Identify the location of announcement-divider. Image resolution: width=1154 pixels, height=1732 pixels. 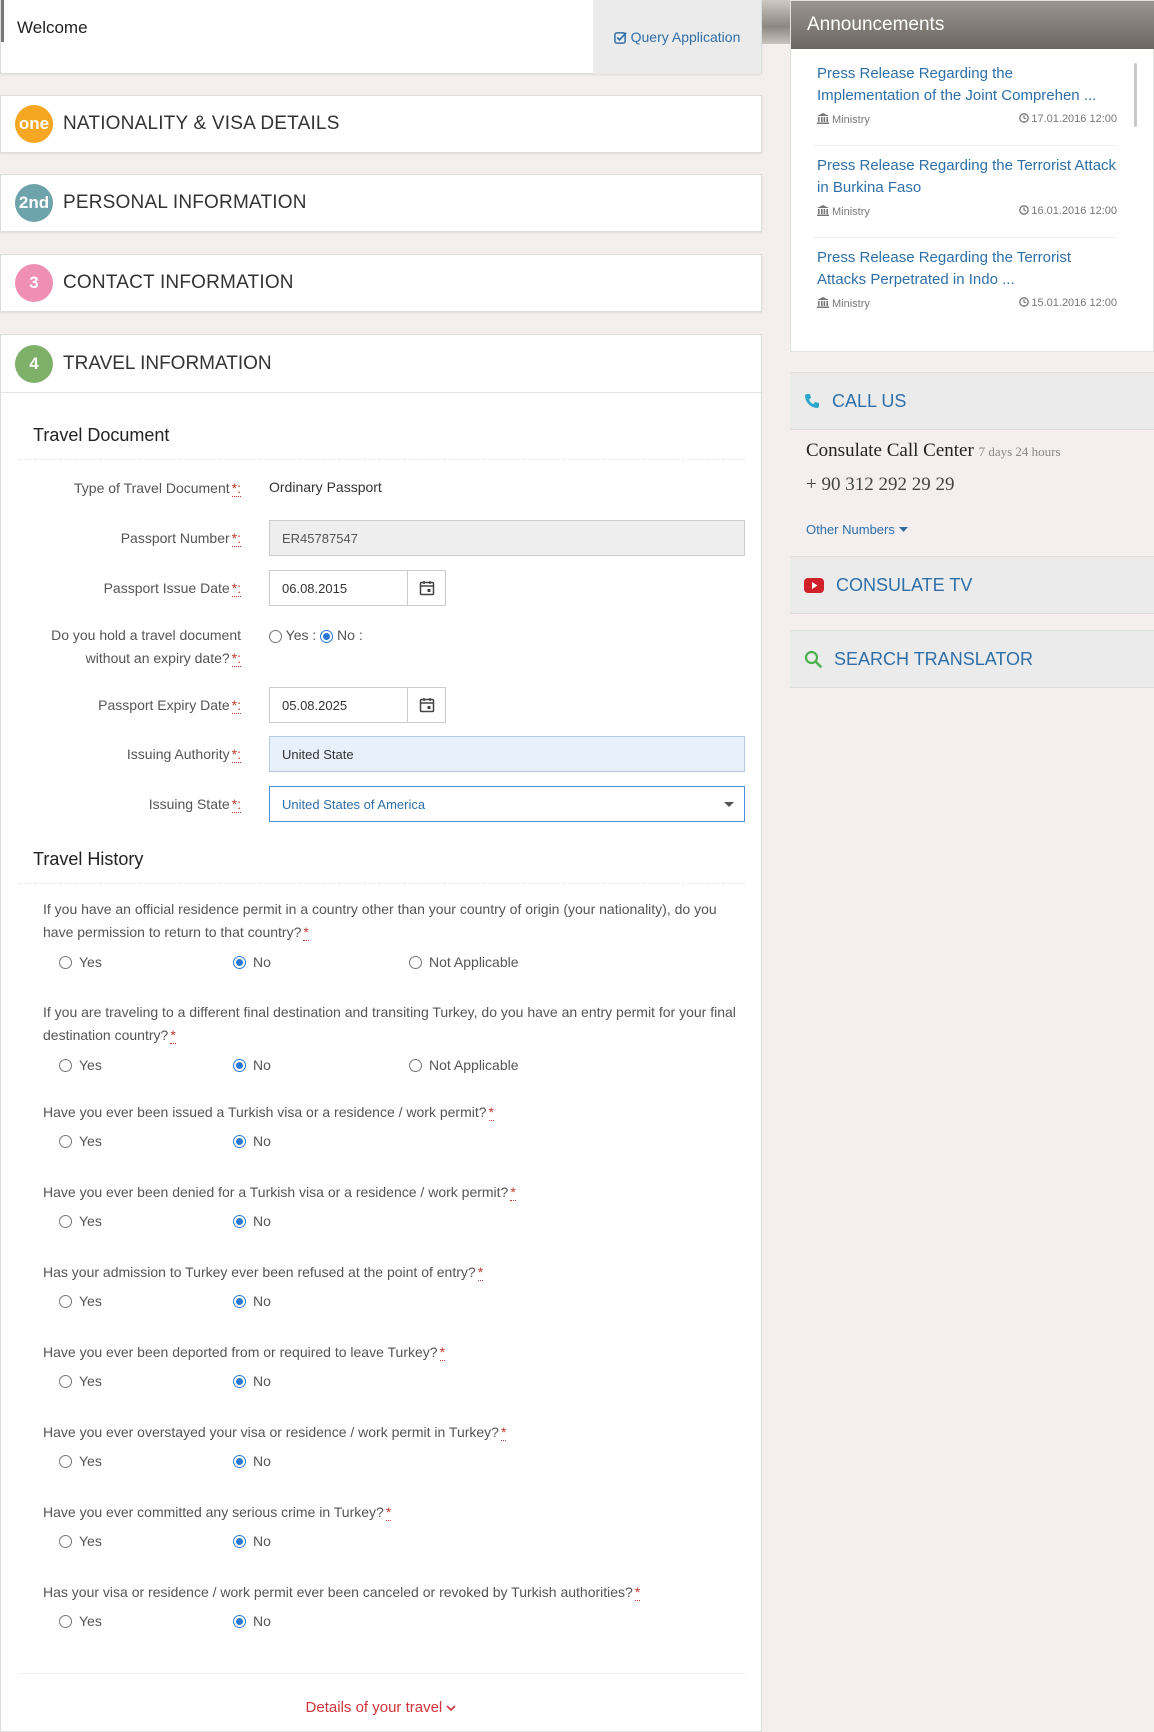
(965, 145).